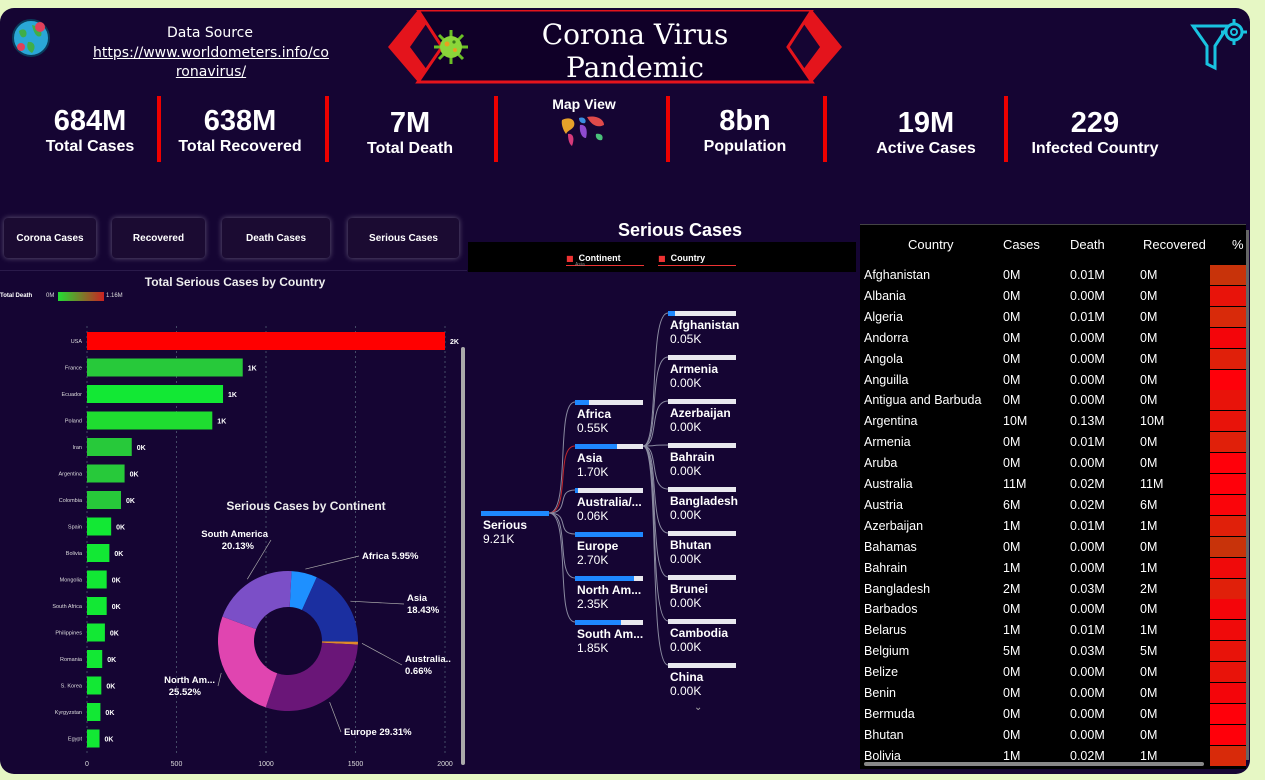  Describe the element at coordinates (1053, 296) in the screenshot. I see `table-row: Albania 0M 0.00M 0M` at that location.